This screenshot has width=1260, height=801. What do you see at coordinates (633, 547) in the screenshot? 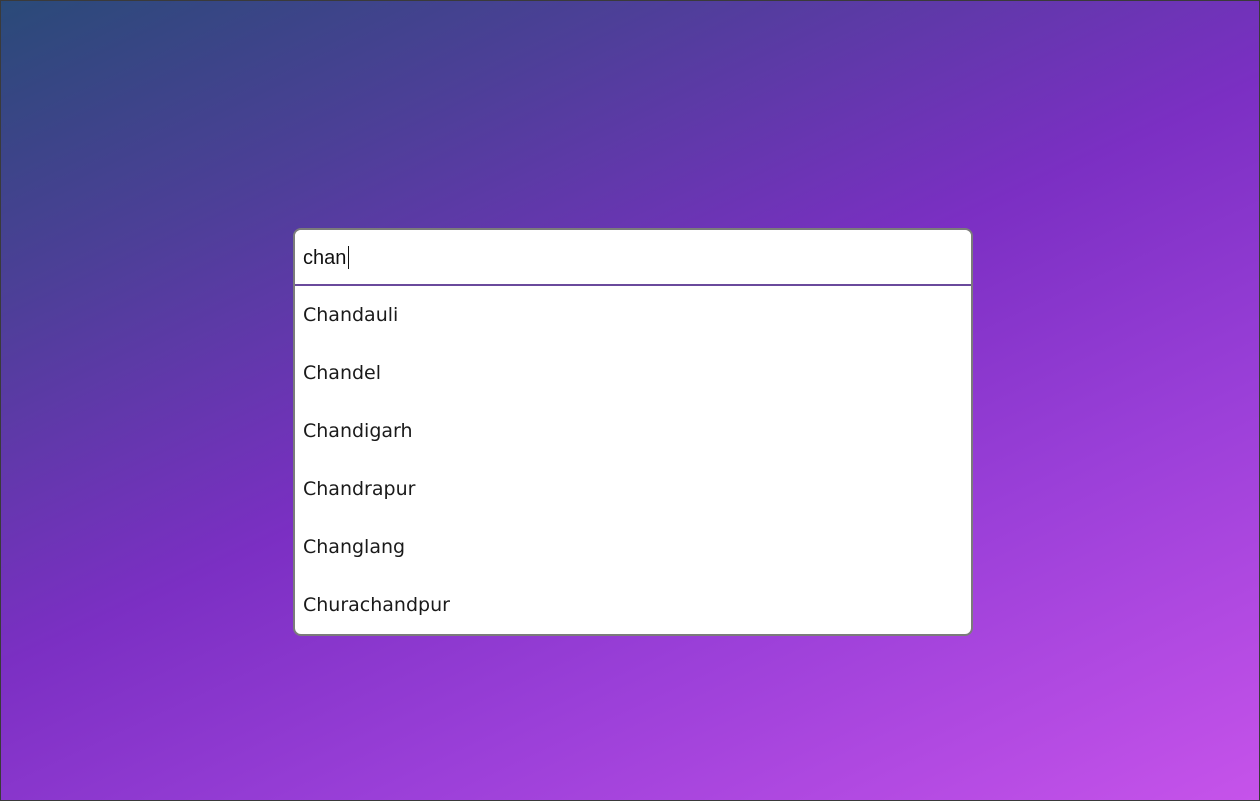
I see `suggestion-item: Changlang` at bounding box center [633, 547].